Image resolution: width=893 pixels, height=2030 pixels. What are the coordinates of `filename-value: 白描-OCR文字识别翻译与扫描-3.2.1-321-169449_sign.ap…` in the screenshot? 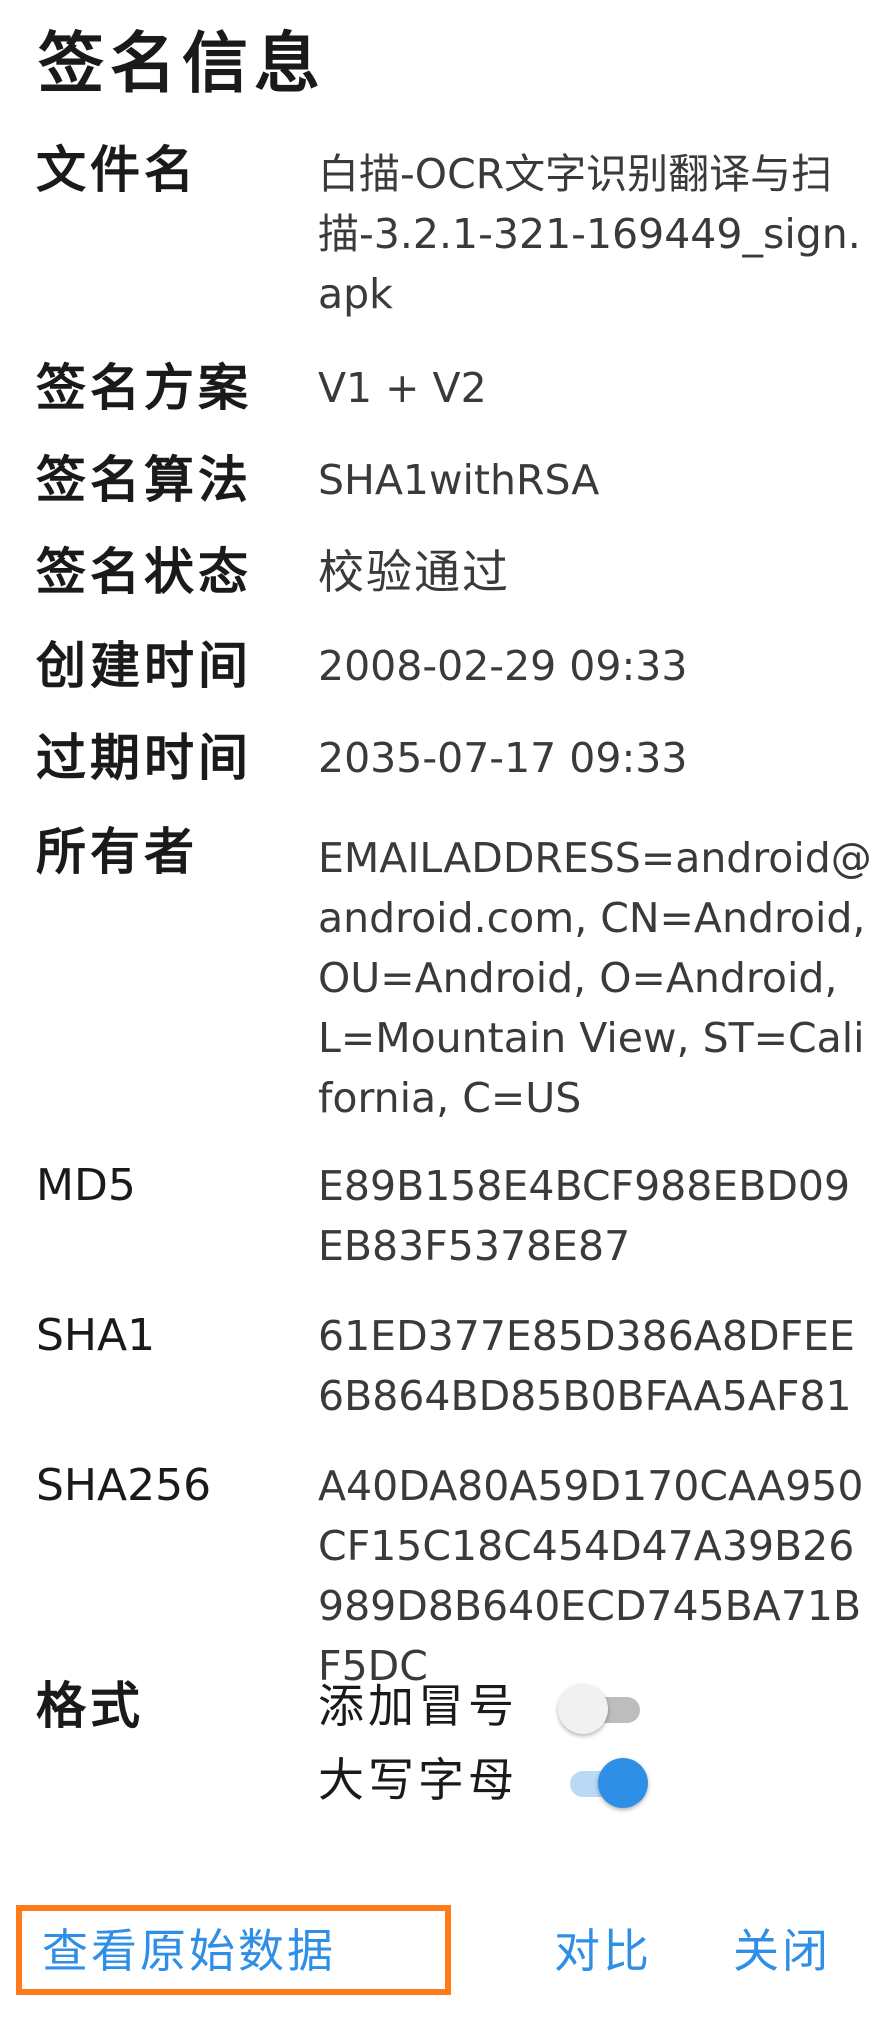 It's located at (589, 234).